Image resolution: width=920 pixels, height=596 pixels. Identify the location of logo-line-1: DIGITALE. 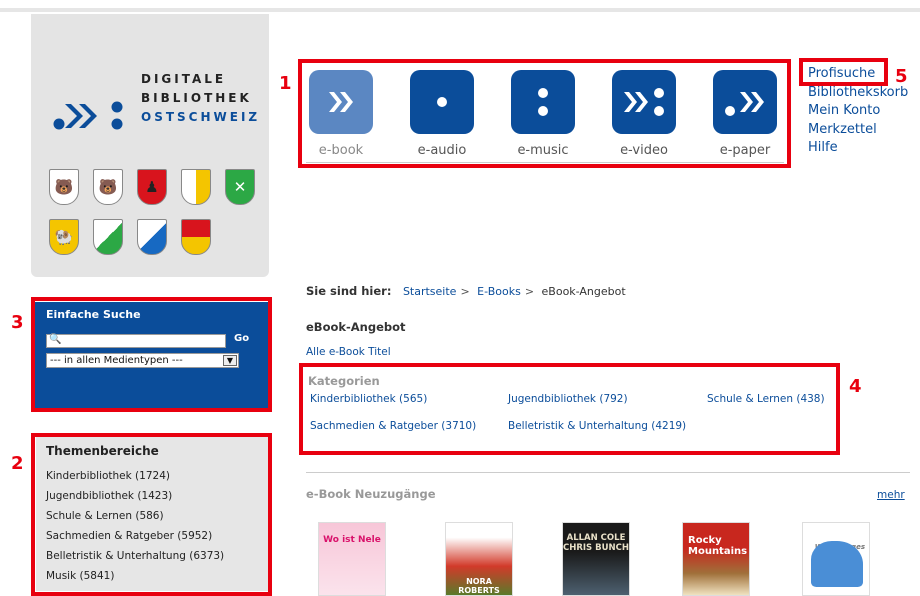
(184, 79).